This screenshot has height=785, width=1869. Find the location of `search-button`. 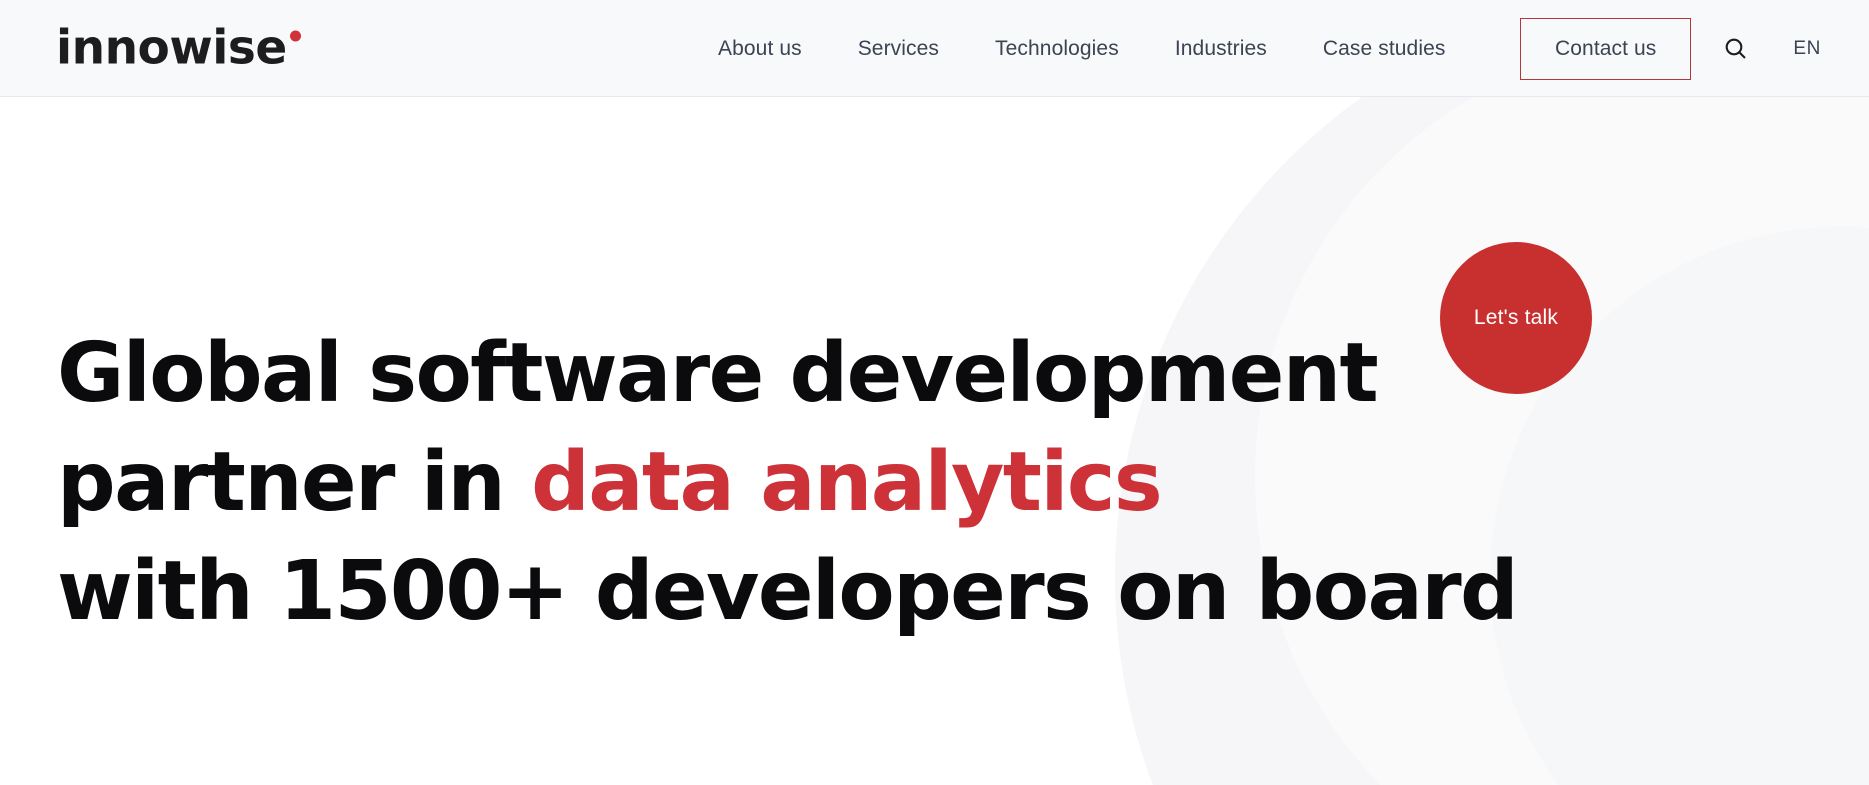

search-button is located at coordinates (1736, 49).